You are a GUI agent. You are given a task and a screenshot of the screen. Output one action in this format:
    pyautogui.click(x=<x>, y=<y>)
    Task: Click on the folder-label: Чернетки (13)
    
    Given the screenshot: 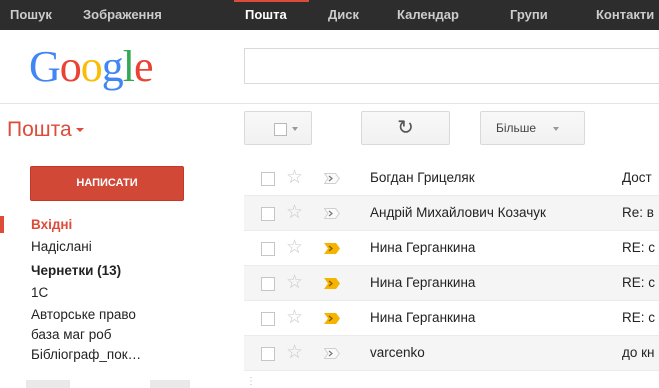 What is the action you would take?
    pyautogui.click(x=76, y=270)
    